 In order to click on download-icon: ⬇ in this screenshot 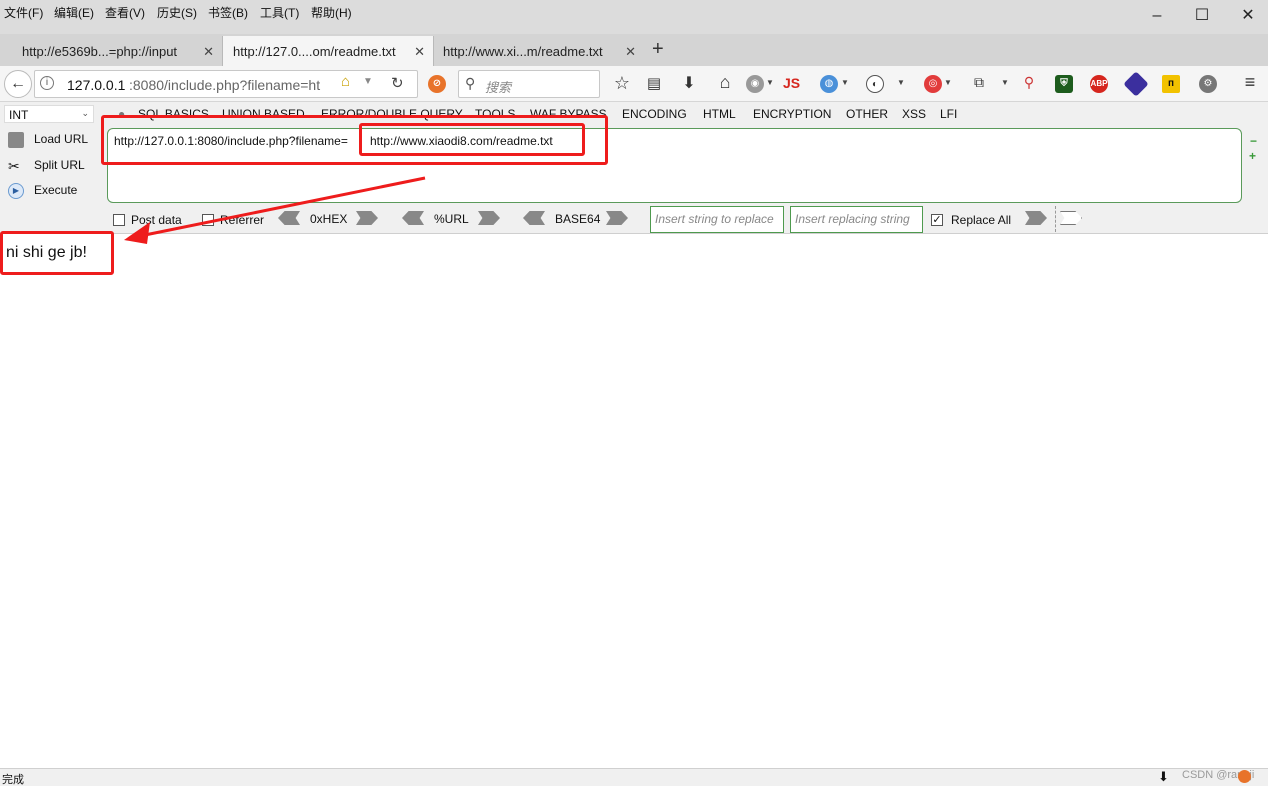, I will do `click(1163, 777)`.